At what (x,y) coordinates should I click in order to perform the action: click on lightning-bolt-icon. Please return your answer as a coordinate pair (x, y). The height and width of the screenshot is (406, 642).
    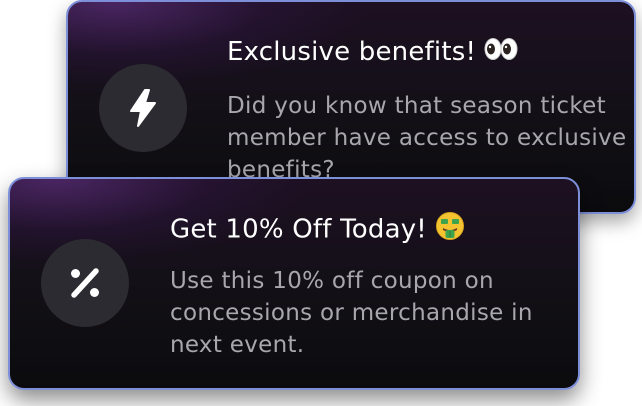
    Looking at the image, I should click on (143, 108).